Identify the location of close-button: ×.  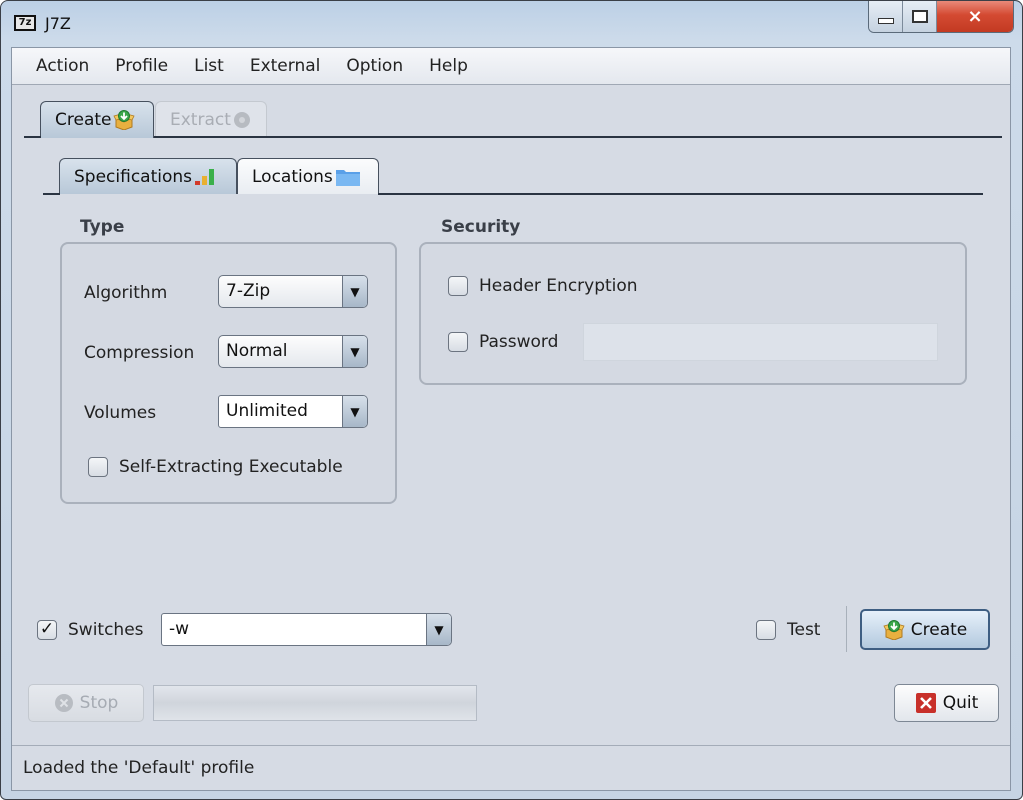
(975, 16).